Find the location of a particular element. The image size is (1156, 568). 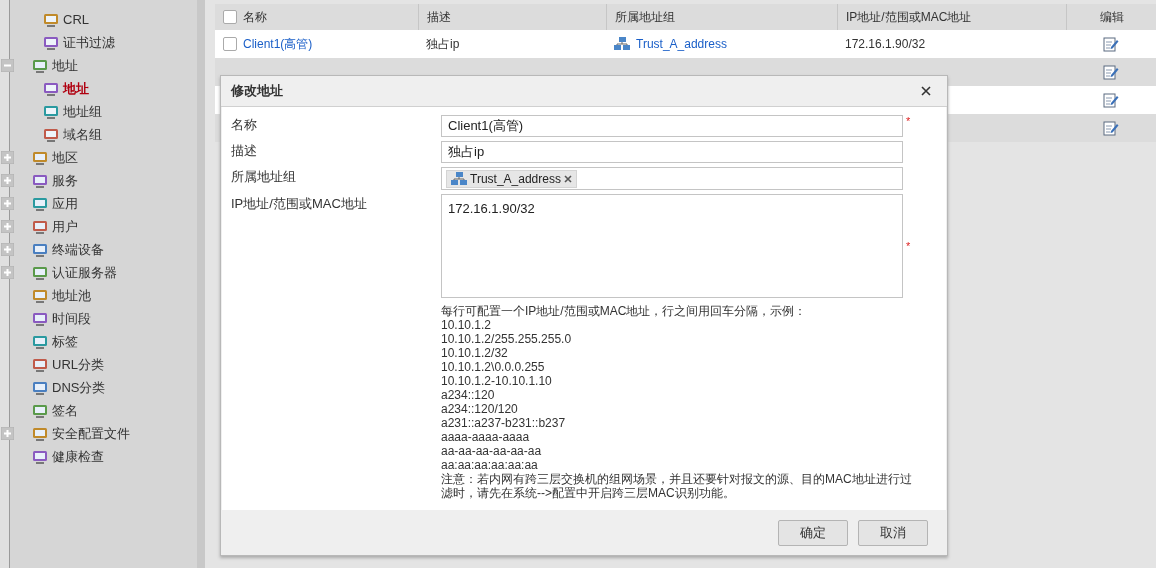

tree-item: 签名 is located at coordinates (65, 410).